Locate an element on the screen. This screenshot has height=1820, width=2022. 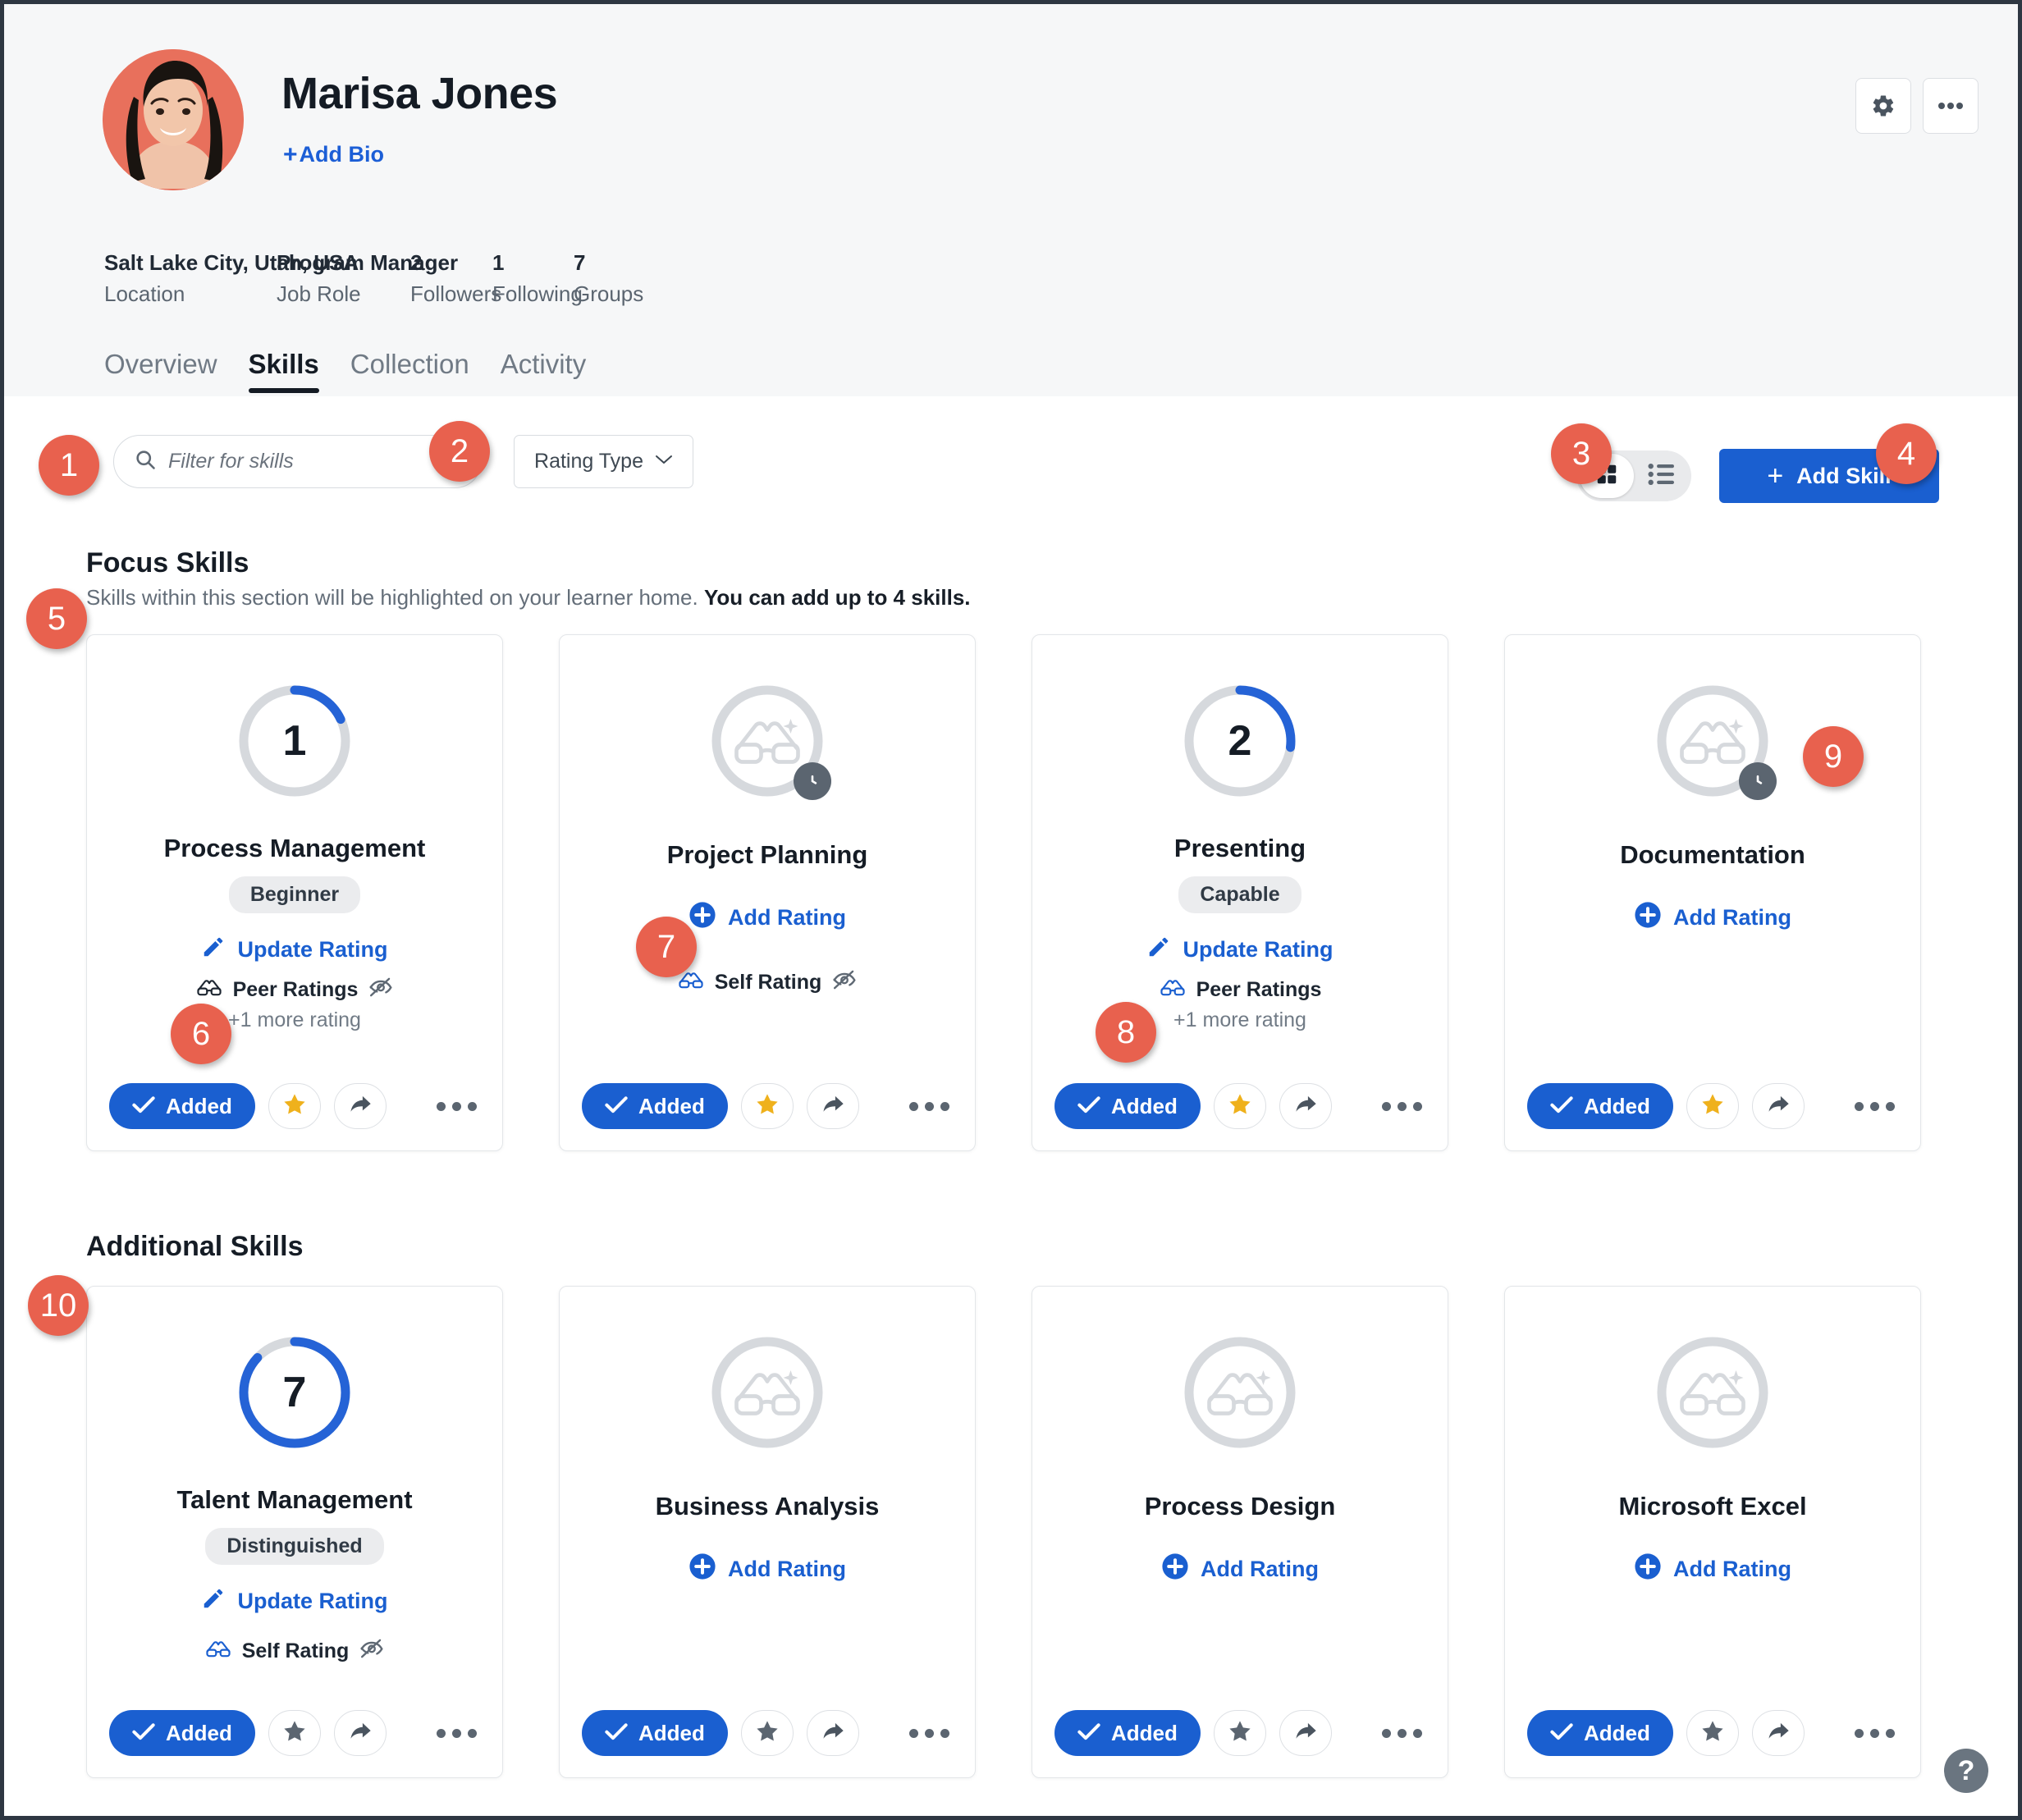
chevron-down-icon is located at coordinates (664, 461).